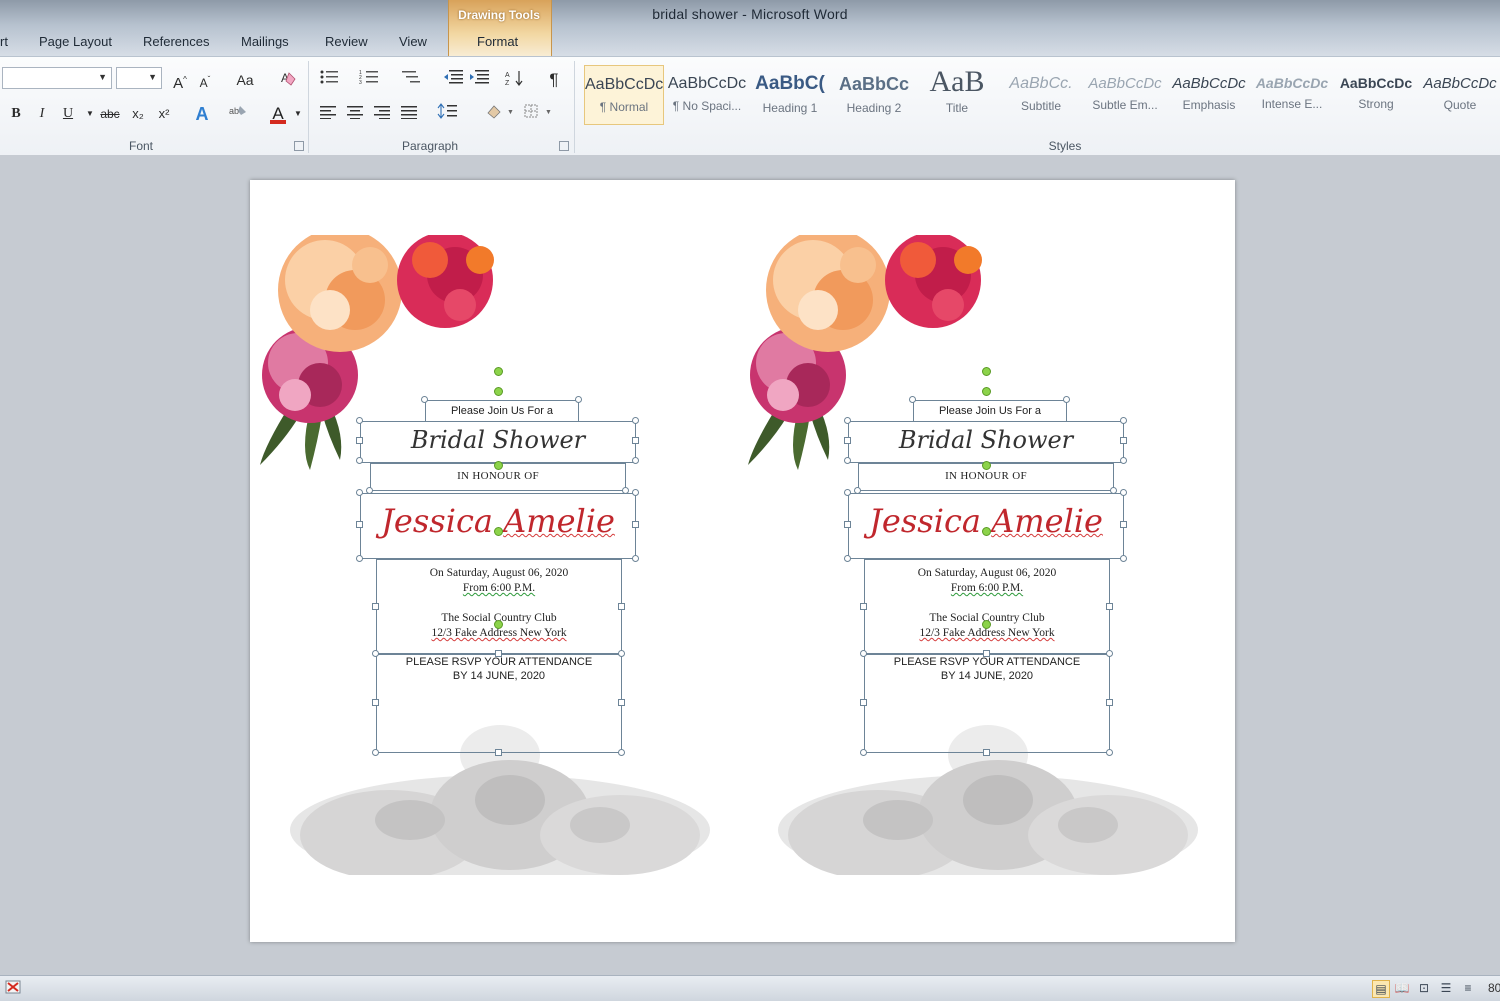  Describe the element at coordinates (14, 988) in the screenshot. I see `proofing-error-icon` at that location.